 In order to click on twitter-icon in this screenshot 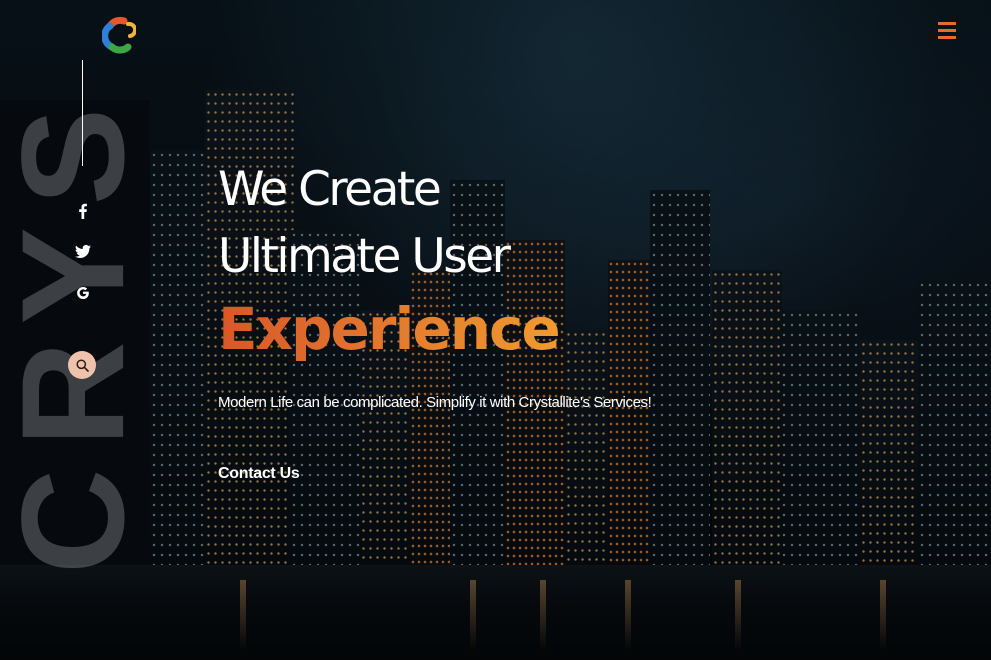, I will do `click(83, 251)`.